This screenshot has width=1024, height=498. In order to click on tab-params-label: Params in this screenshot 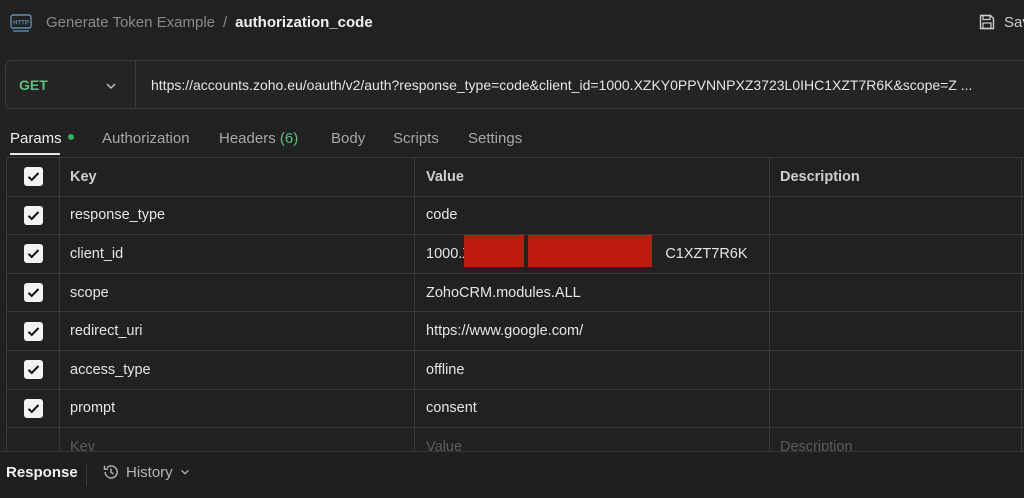, I will do `click(36, 138)`.